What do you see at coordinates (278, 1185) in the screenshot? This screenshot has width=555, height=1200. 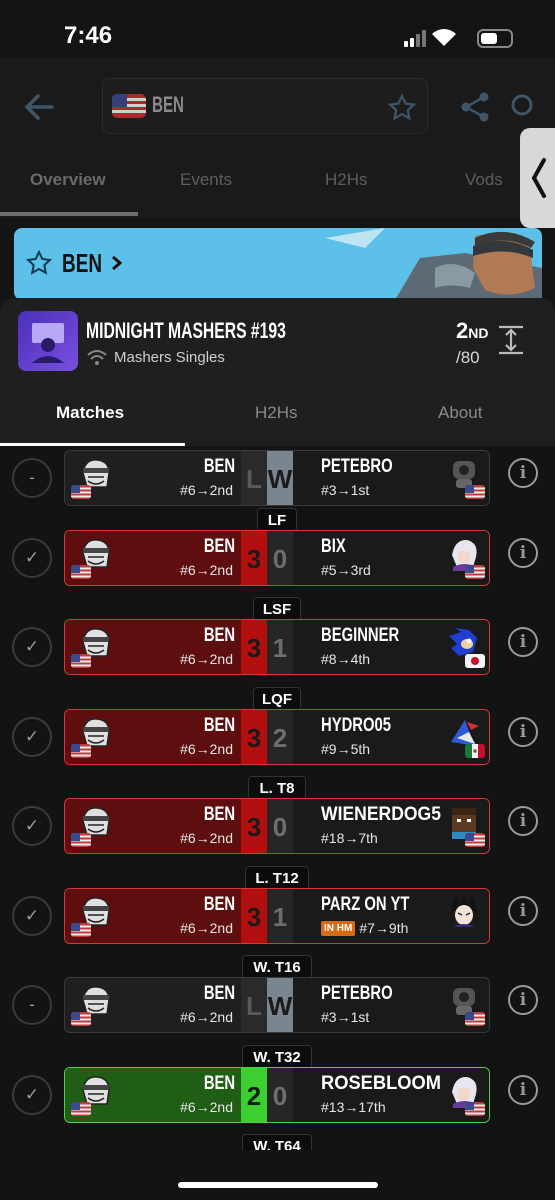 I see `home-indicator` at bounding box center [278, 1185].